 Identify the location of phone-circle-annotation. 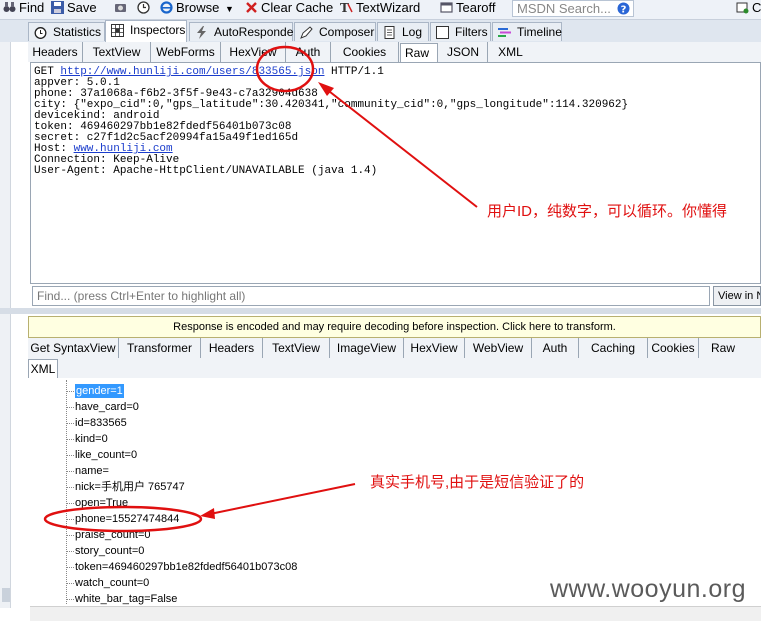
(123, 519).